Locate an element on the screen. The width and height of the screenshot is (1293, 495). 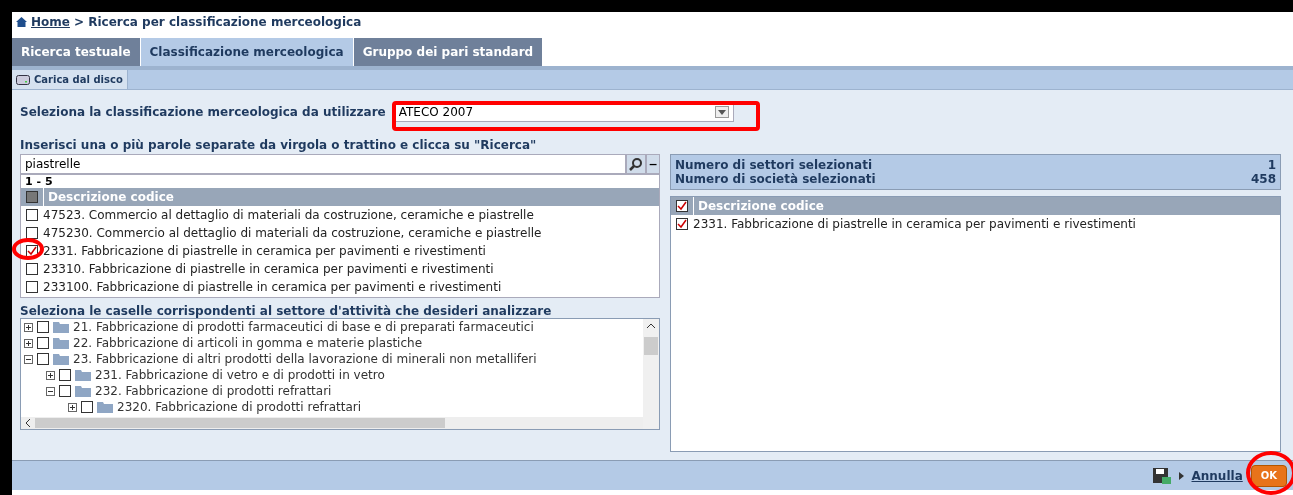
play-icon is located at coordinates (1181, 475).